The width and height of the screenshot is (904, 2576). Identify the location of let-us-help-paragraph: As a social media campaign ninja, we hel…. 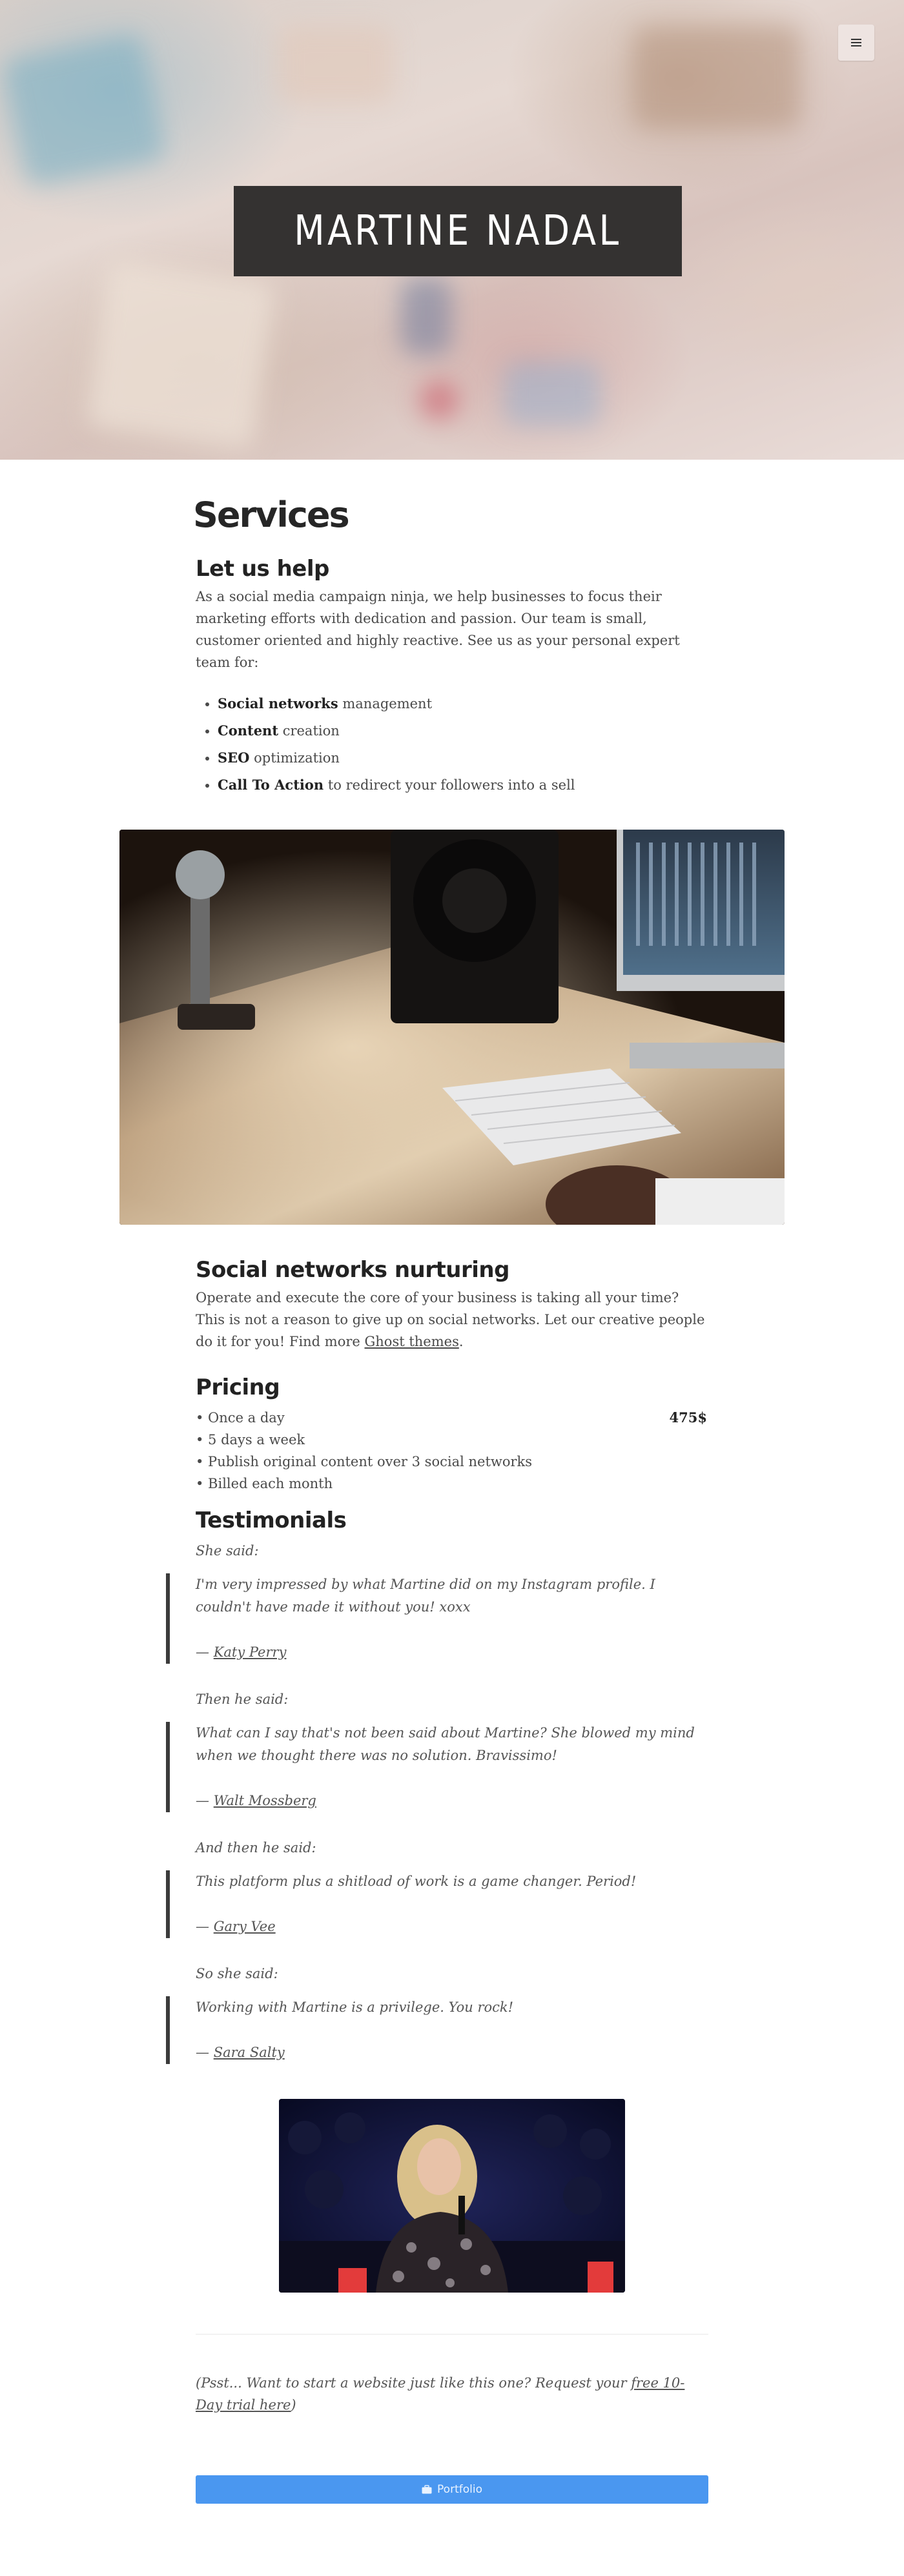
(438, 629).